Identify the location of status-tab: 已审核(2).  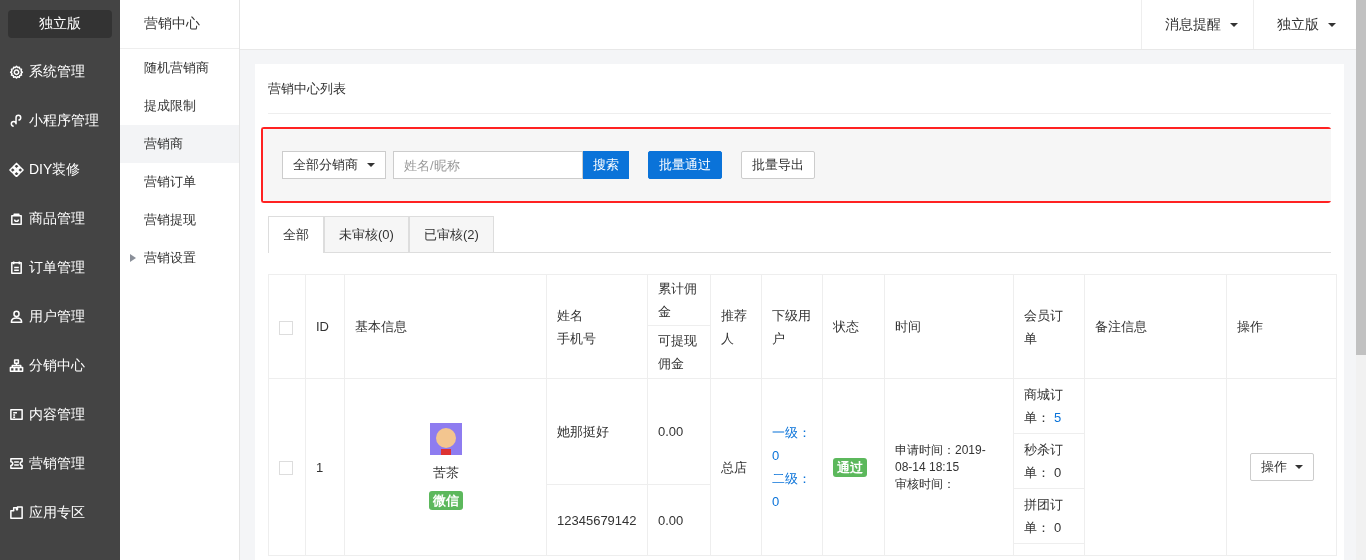
(451, 234).